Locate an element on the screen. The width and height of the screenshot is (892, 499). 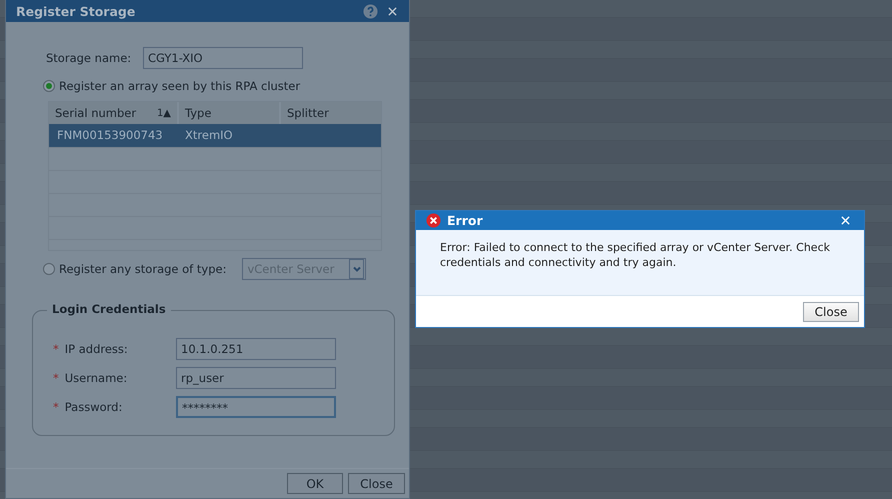
dialog-button: Close is located at coordinates (376, 483).